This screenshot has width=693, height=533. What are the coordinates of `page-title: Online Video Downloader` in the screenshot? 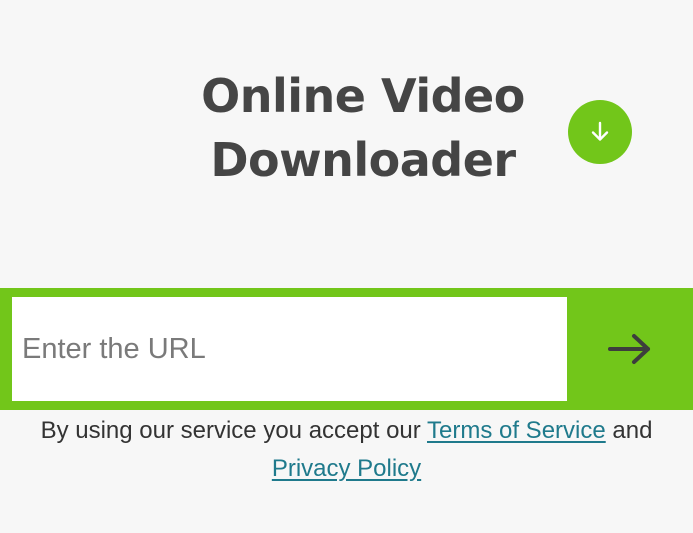 It's located at (363, 128).